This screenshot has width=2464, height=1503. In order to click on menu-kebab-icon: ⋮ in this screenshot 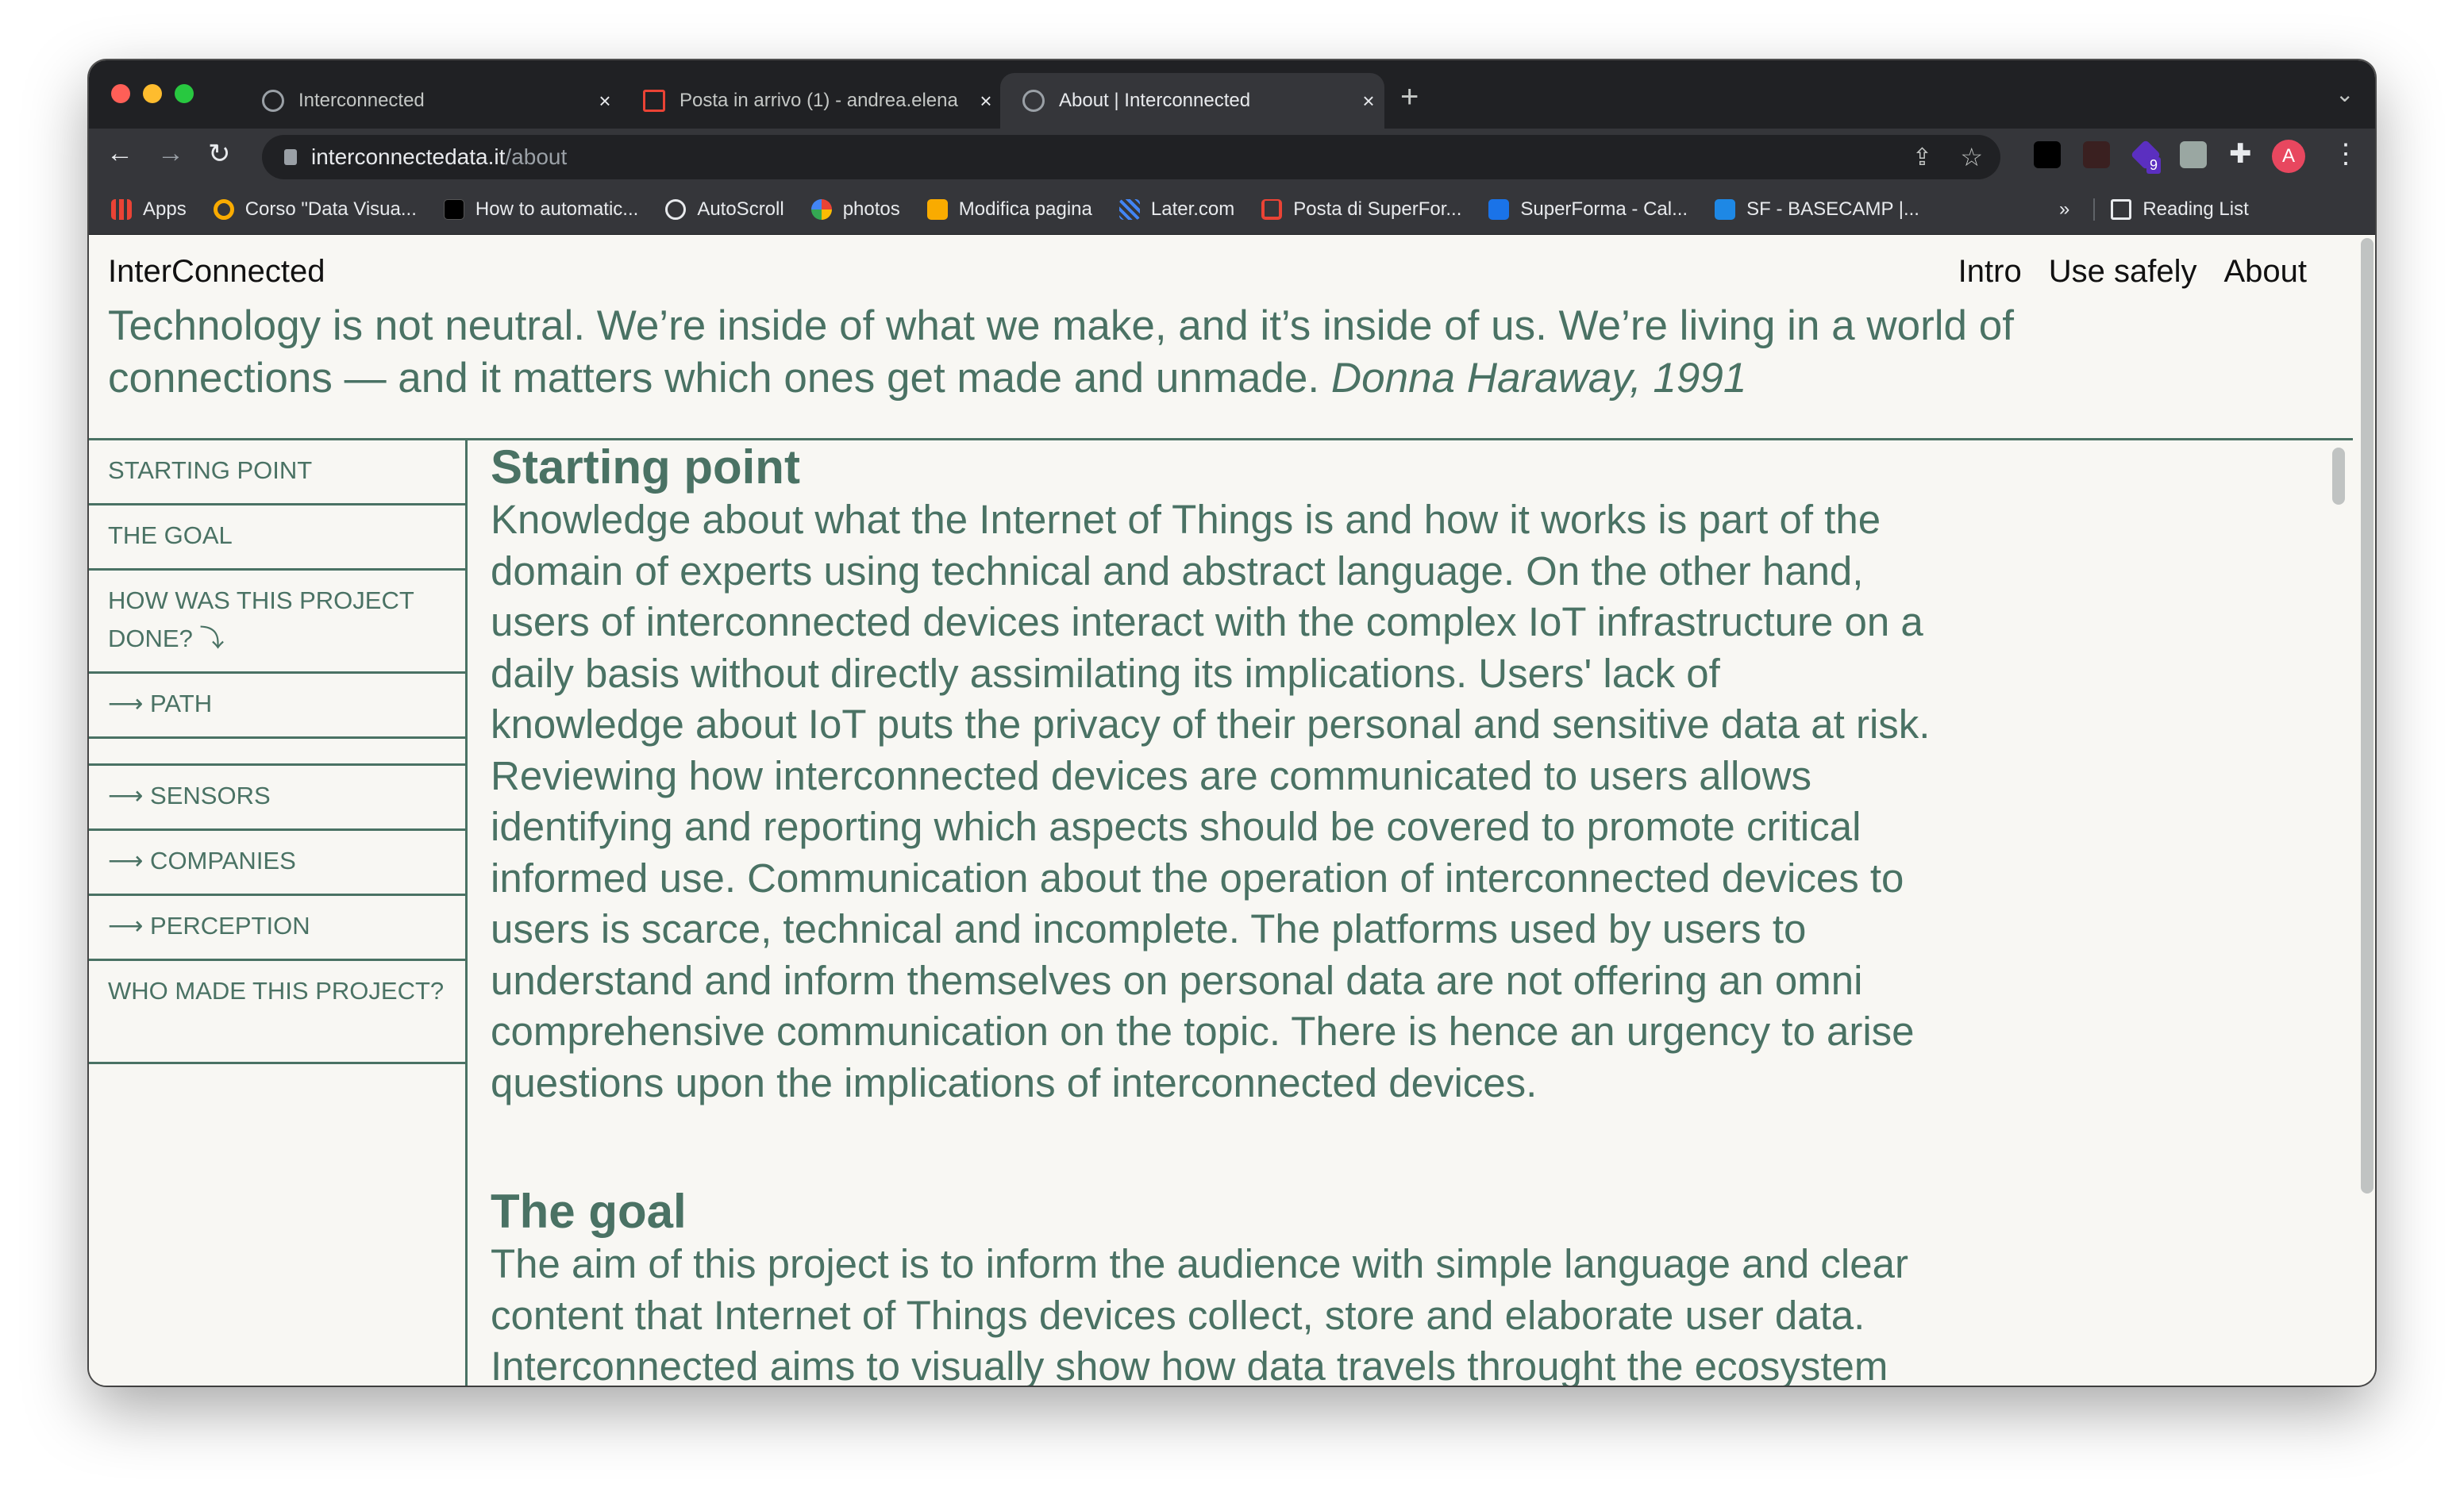, I will do `click(2345, 154)`.